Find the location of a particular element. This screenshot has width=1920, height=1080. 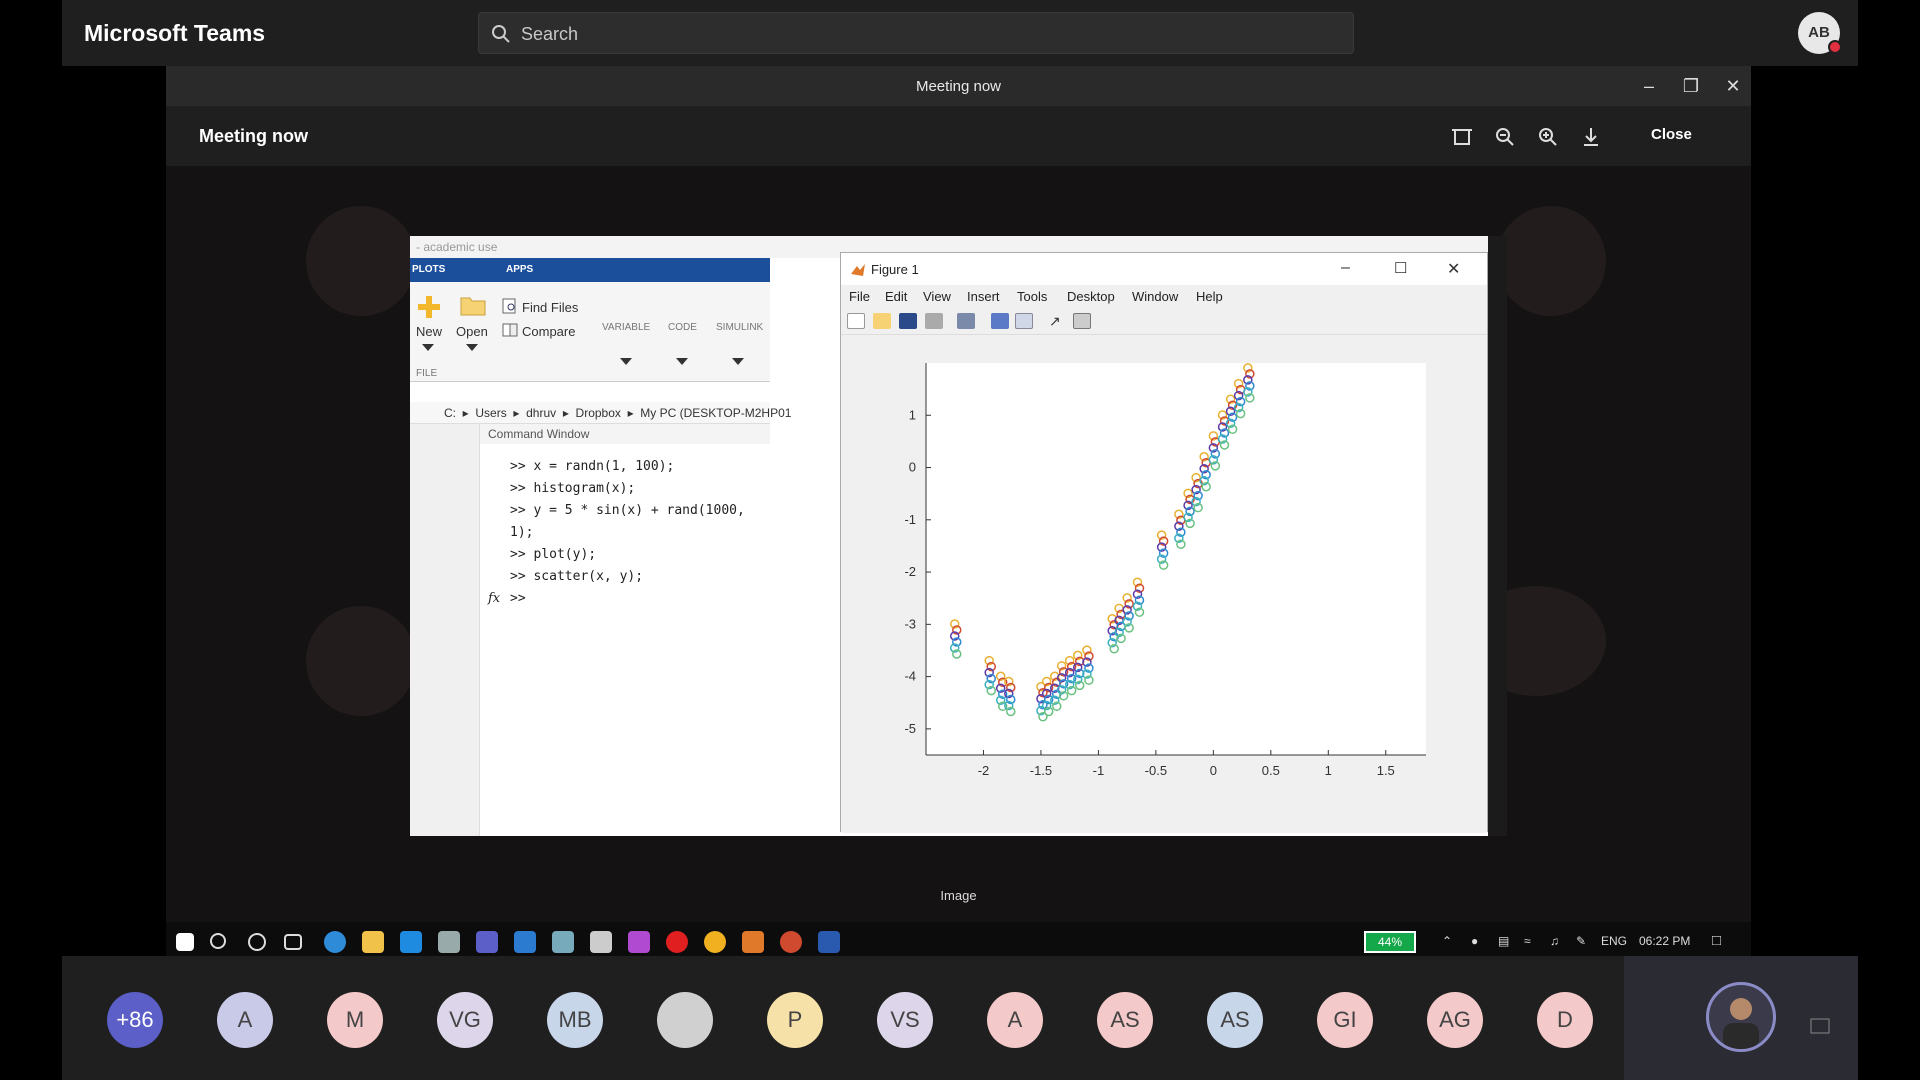

menu-desktop: Desktop is located at coordinates (1091, 296).